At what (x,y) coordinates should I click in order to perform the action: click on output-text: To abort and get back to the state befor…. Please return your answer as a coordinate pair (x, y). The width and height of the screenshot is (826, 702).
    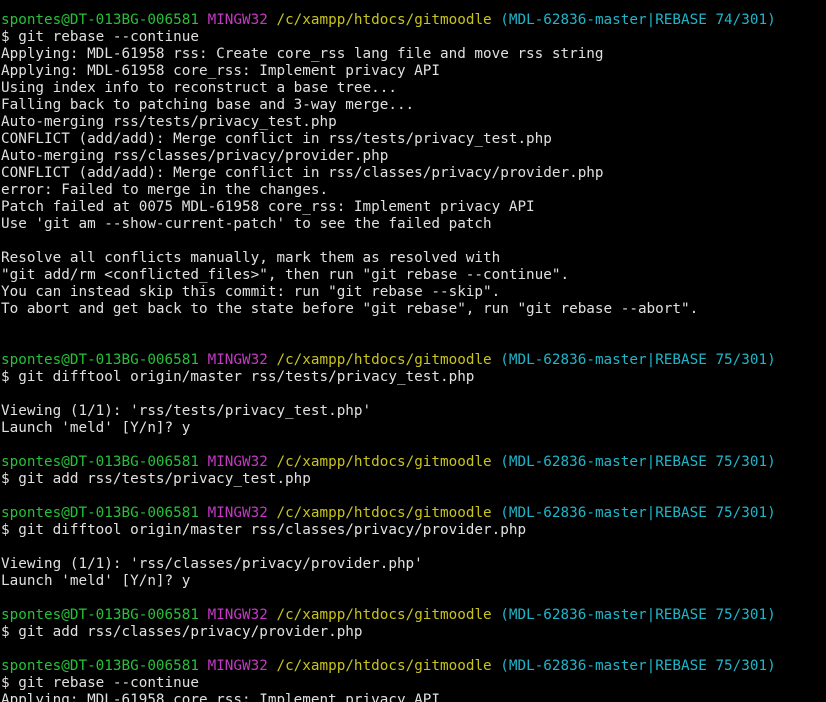
    Looking at the image, I should click on (350, 309).